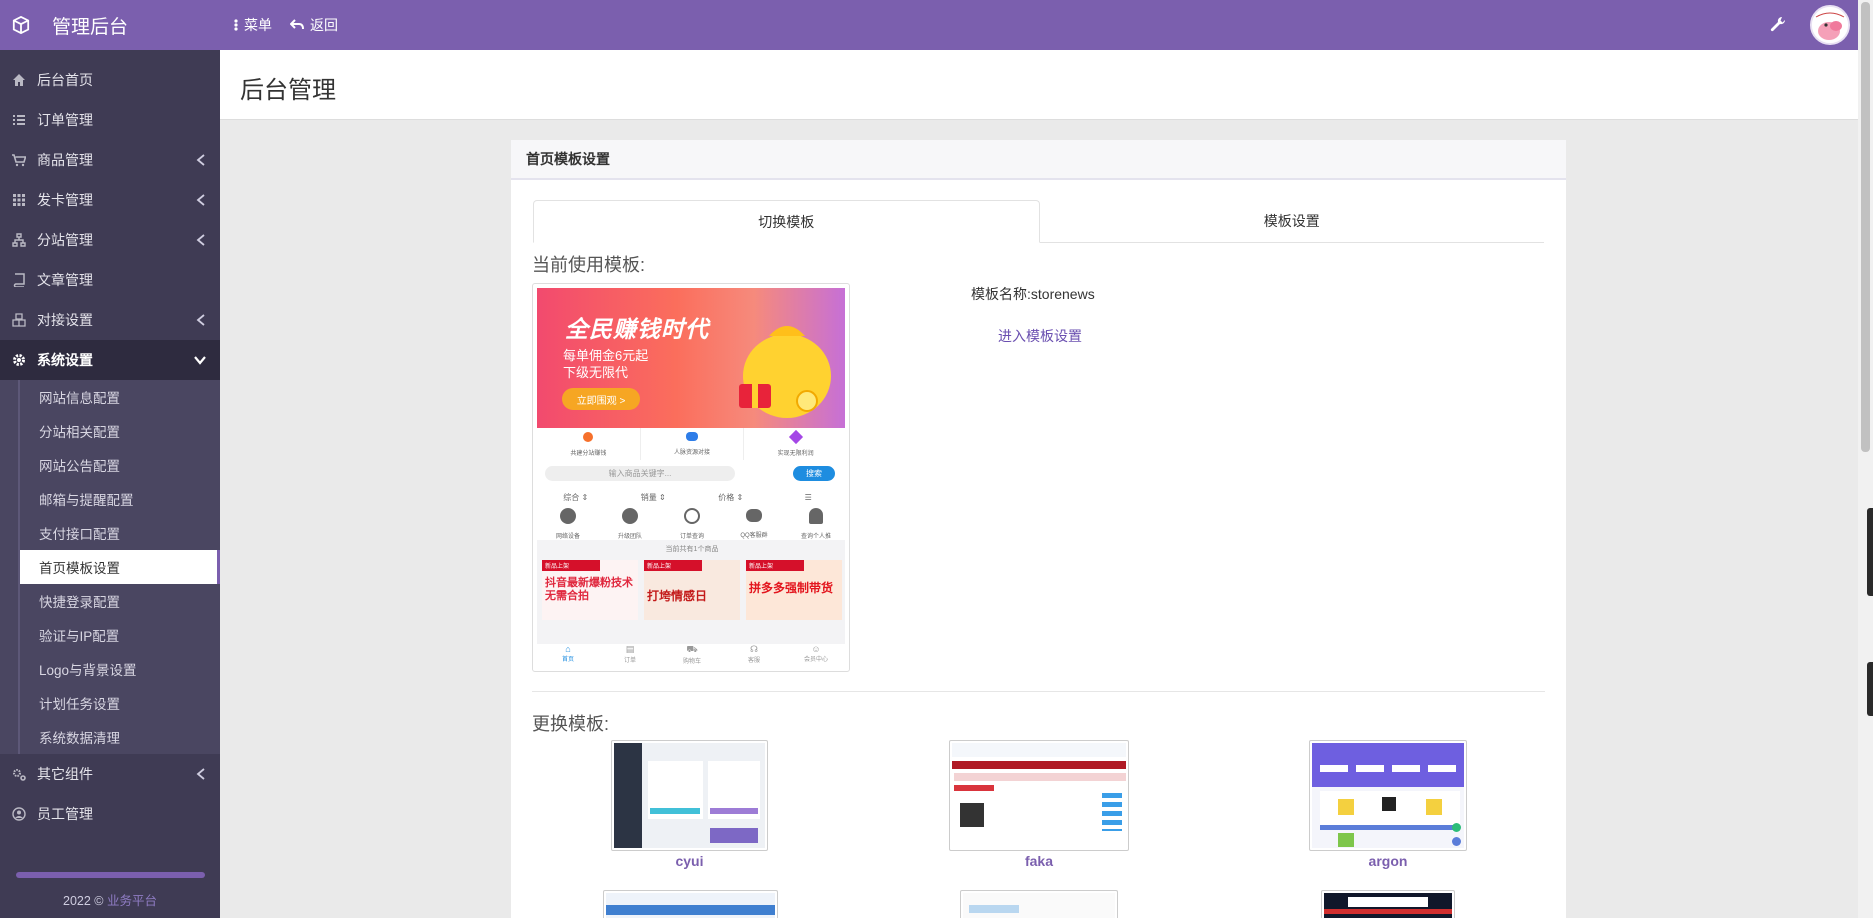  I want to click on sub-item-site-info: 网站信息配置, so click(110, 397).